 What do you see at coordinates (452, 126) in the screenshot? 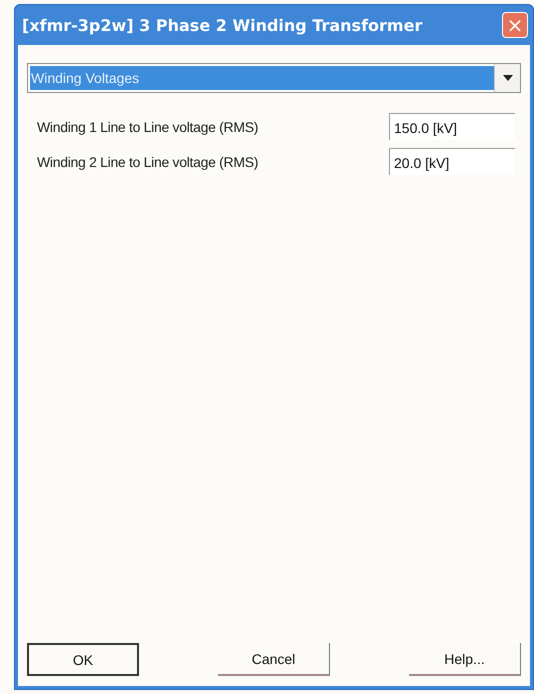
I see `input-field: 150.0 [kV]` at bounding box center [452, 126].